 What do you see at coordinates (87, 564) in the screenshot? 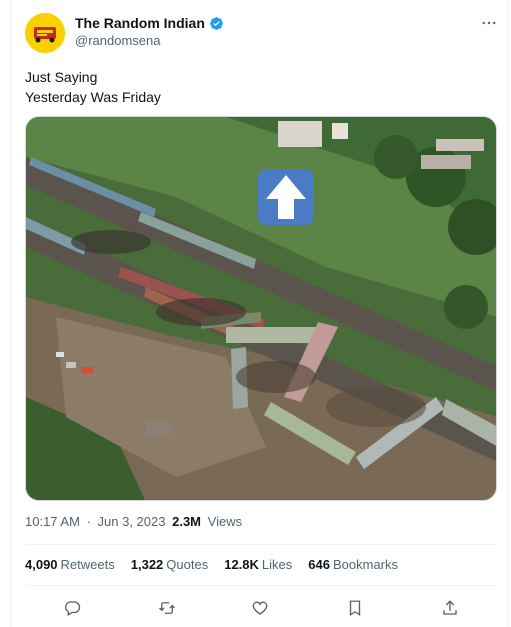
I see `retweets-label: Retweets` at bounding box center [87, 564].